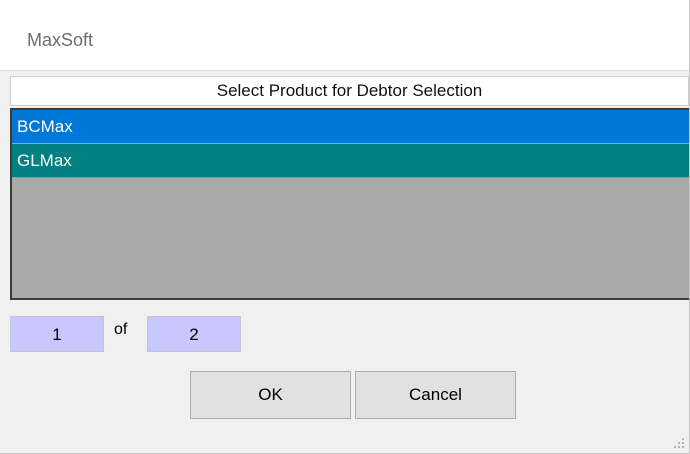  I want to click on pager-total: 2, so click(194, 334).